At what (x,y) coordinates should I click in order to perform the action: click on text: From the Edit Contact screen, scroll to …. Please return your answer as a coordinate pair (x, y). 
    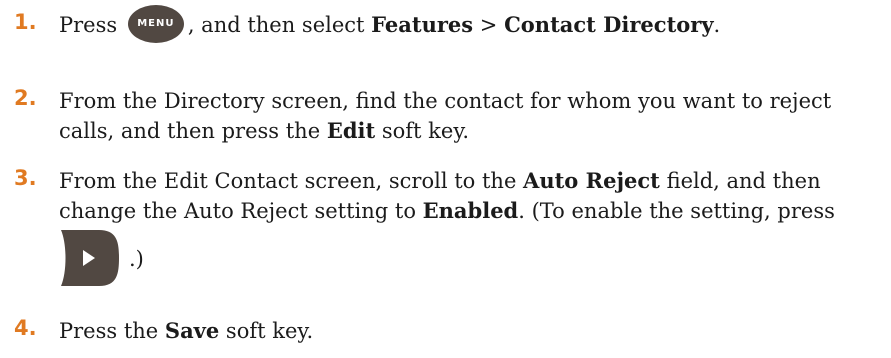
    Looking at the image, I should click on (291, 181).